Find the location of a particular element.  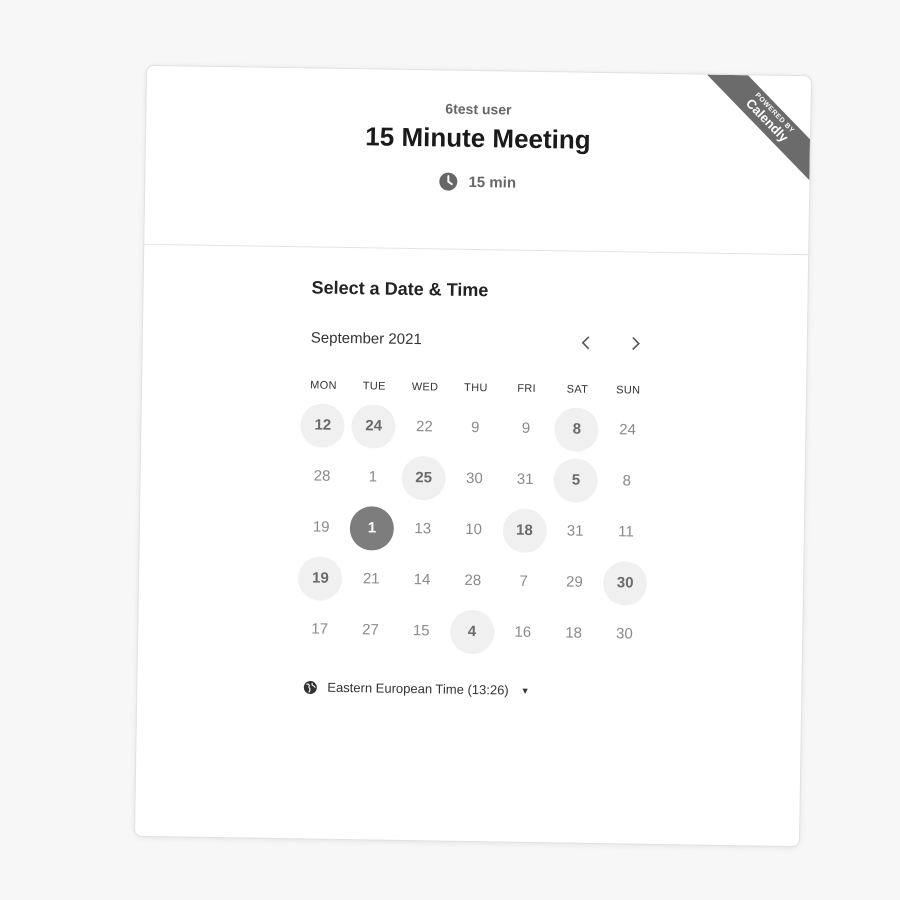

calendar-day: 7 is located at coordinates (524, 581).